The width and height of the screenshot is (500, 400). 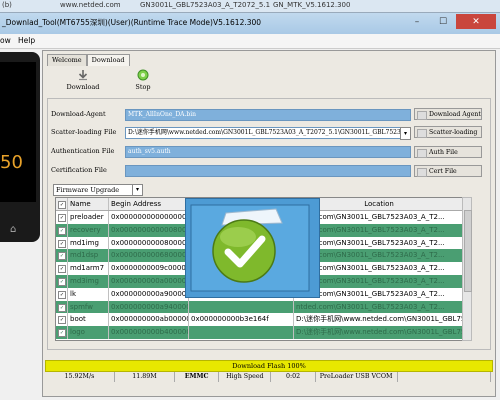 I want to click on header-name: Name, so click(x=88, y=204).